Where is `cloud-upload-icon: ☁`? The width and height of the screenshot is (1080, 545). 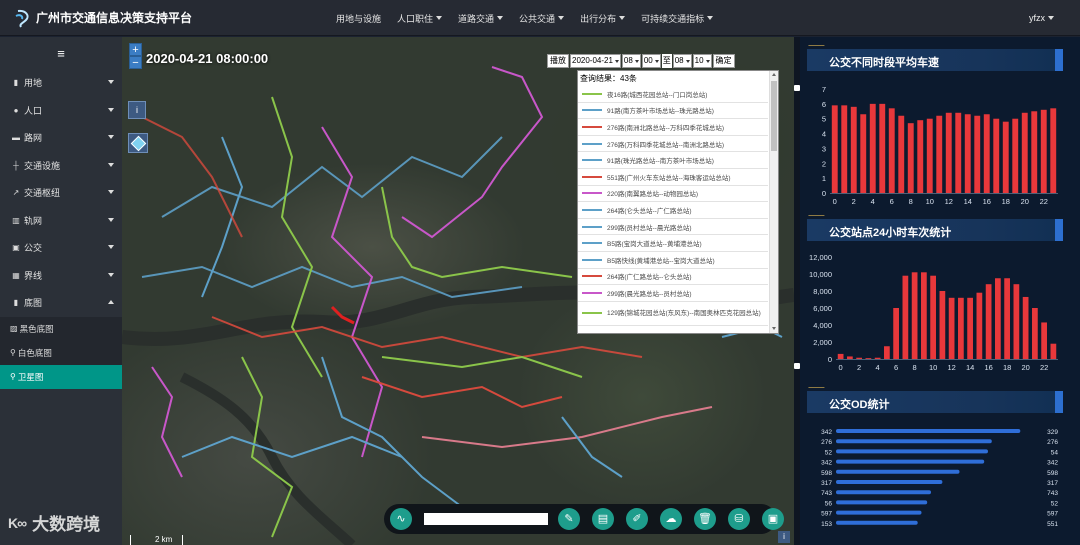
cloud-upload-icon: ☁ is located at coordinates (671, 519).